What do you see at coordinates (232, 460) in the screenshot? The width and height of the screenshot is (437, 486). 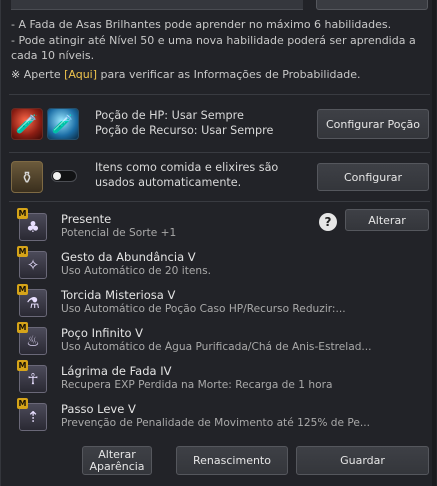 I see `rebirth-button: Renascimento` at bounding box center [232, 460].